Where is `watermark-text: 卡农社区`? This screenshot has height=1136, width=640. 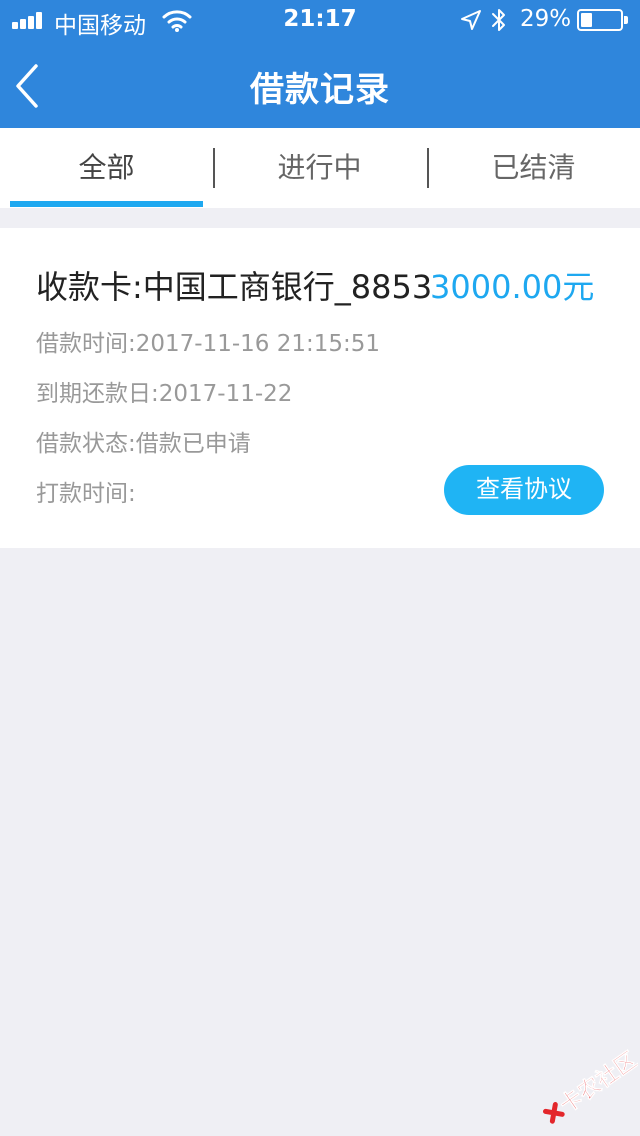
watermark-text: 卡农社区 is located at coordinates (596, 1083).